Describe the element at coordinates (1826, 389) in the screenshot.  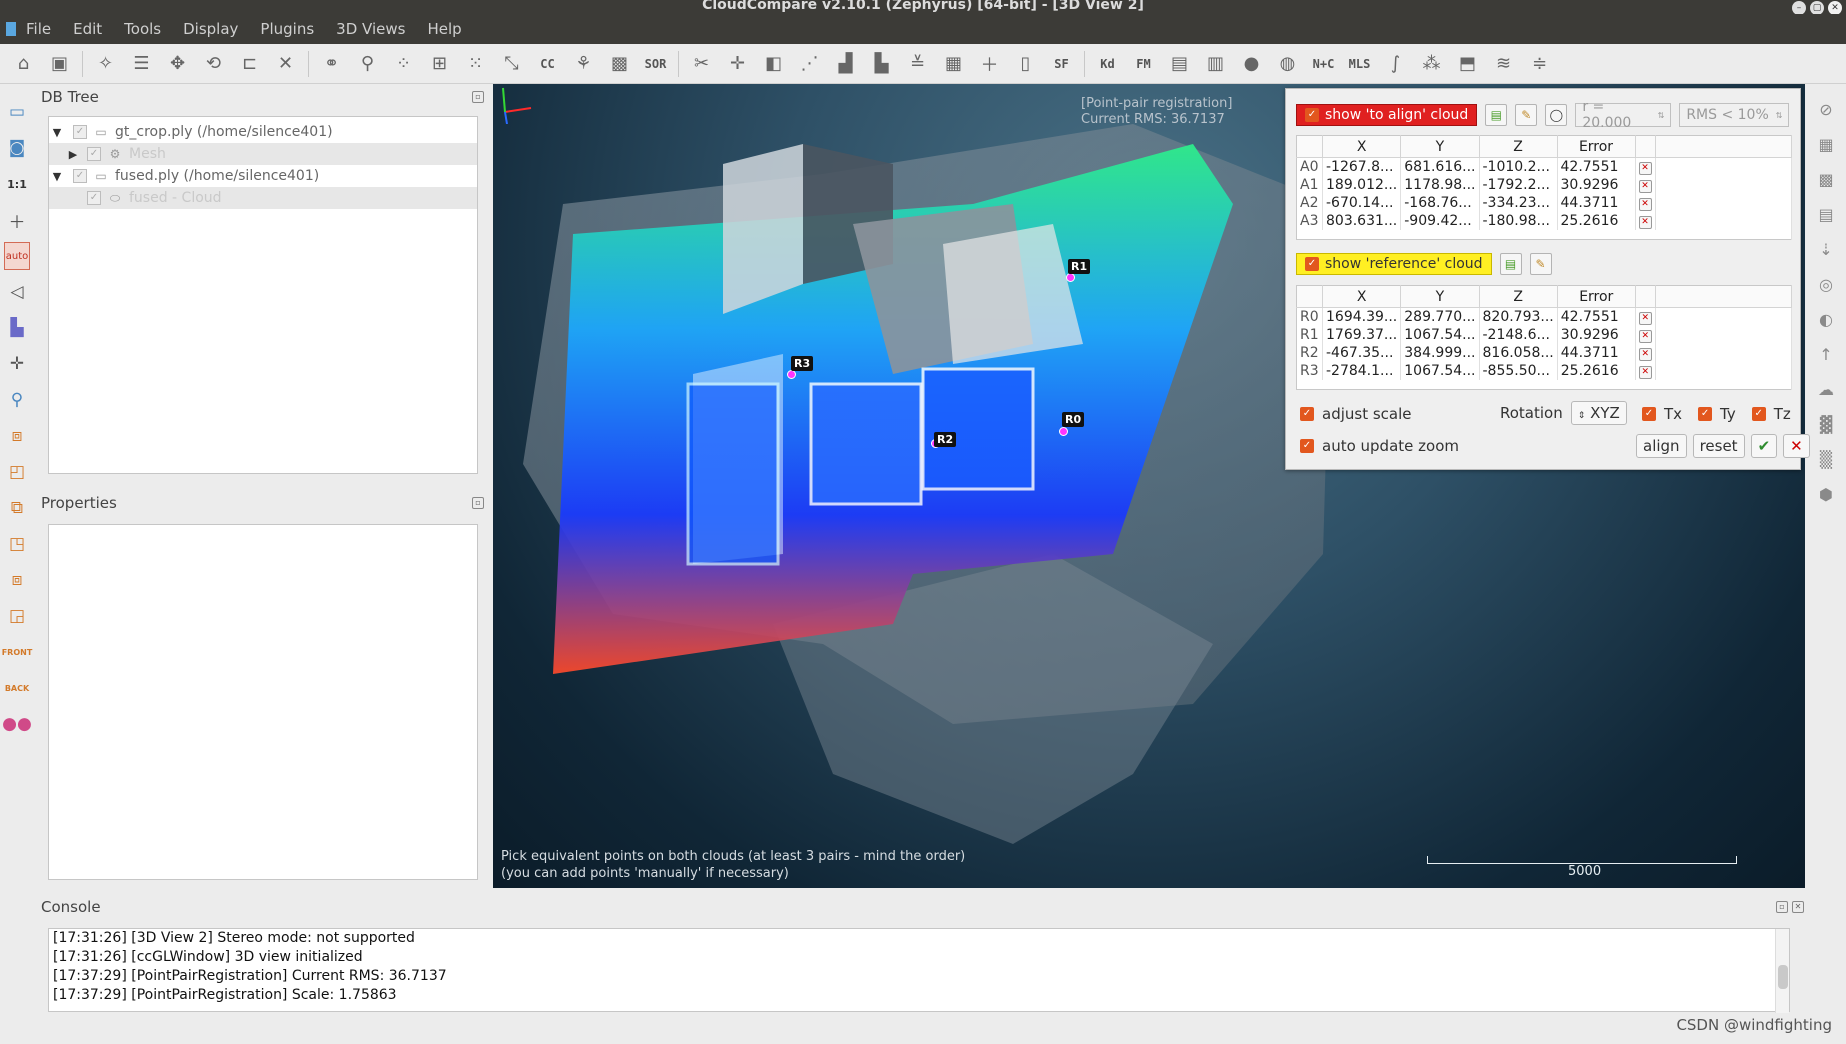
I see `hpr-icon: ☁` at that location.